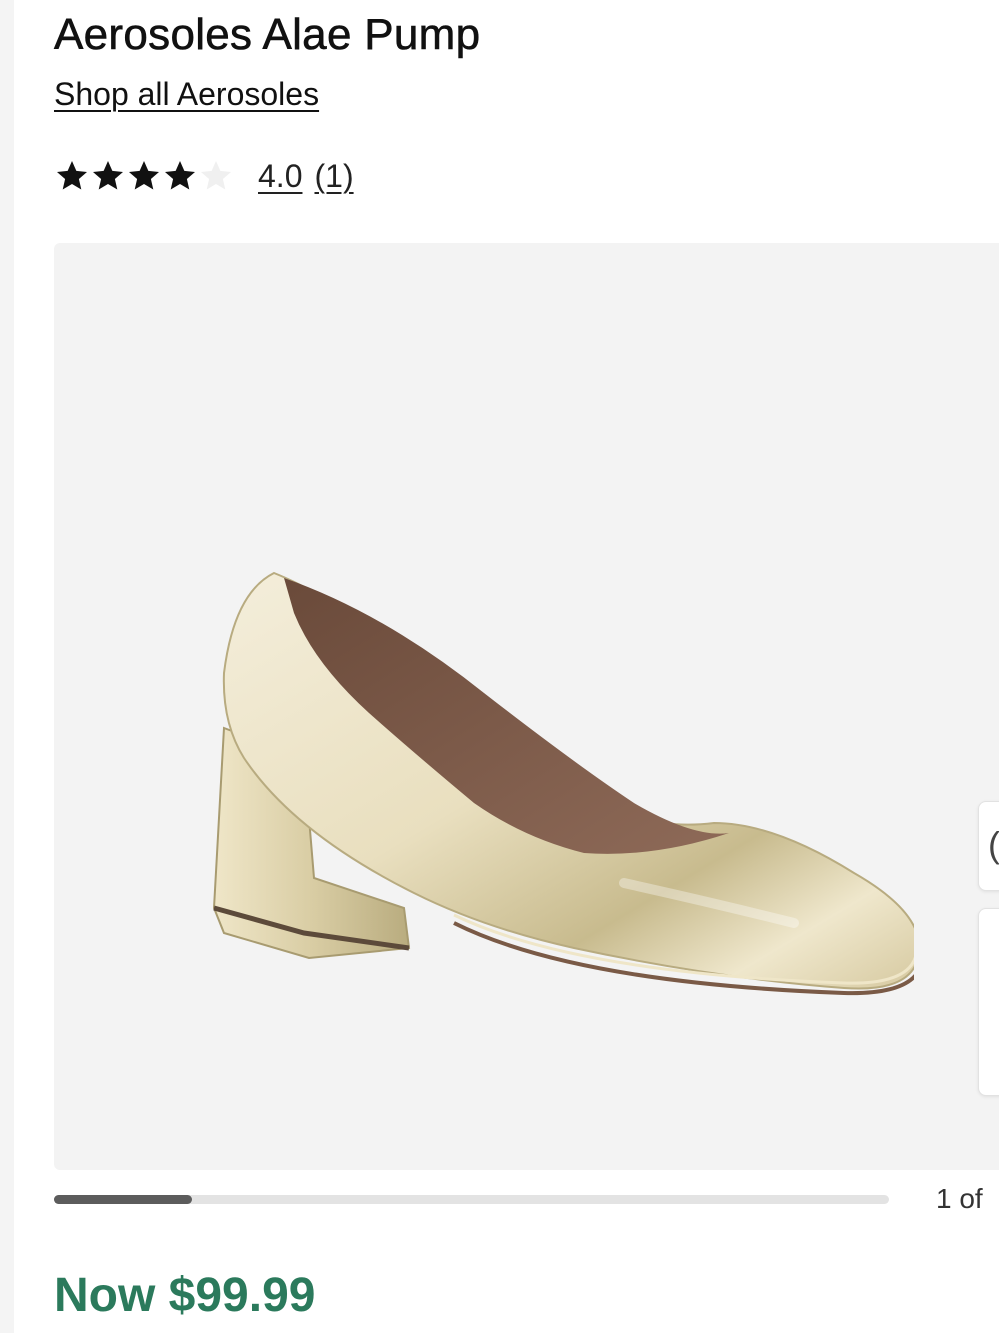 This screenshot has height=1333, width=999. I want to click on side-button-glyph: (, so click(993, 844).